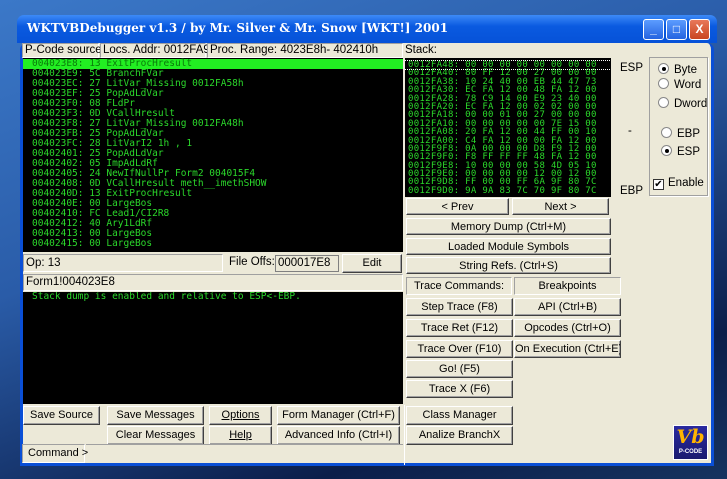 Image resolution: width=727 pixels, height=479 pixels. What do you see at coordinates (459, 435) in the screenshot?
I see `analize-branchx-button: Analize BranchX` at bounding box center [459, 435].